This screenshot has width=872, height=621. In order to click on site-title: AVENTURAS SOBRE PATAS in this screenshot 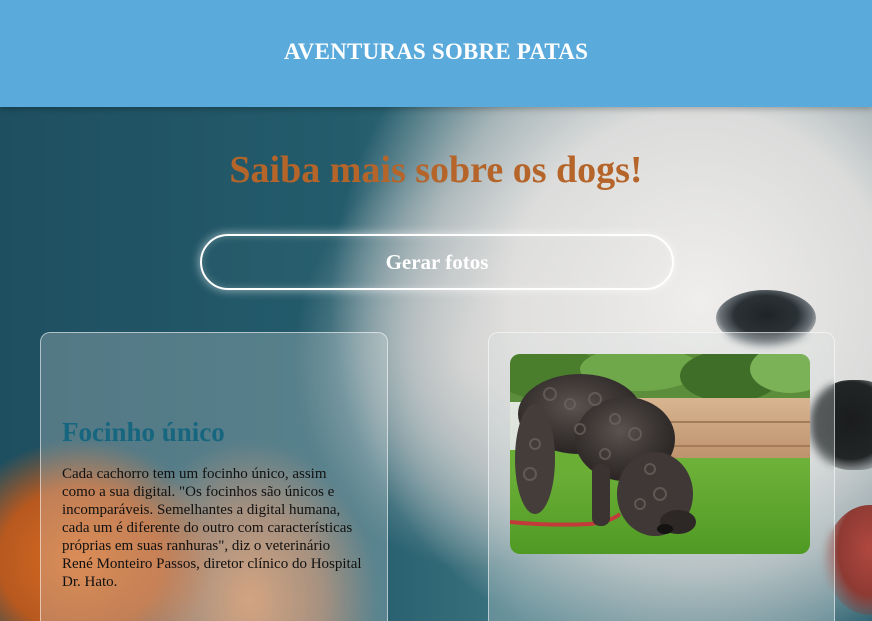, I will do `click(436, 51)`.